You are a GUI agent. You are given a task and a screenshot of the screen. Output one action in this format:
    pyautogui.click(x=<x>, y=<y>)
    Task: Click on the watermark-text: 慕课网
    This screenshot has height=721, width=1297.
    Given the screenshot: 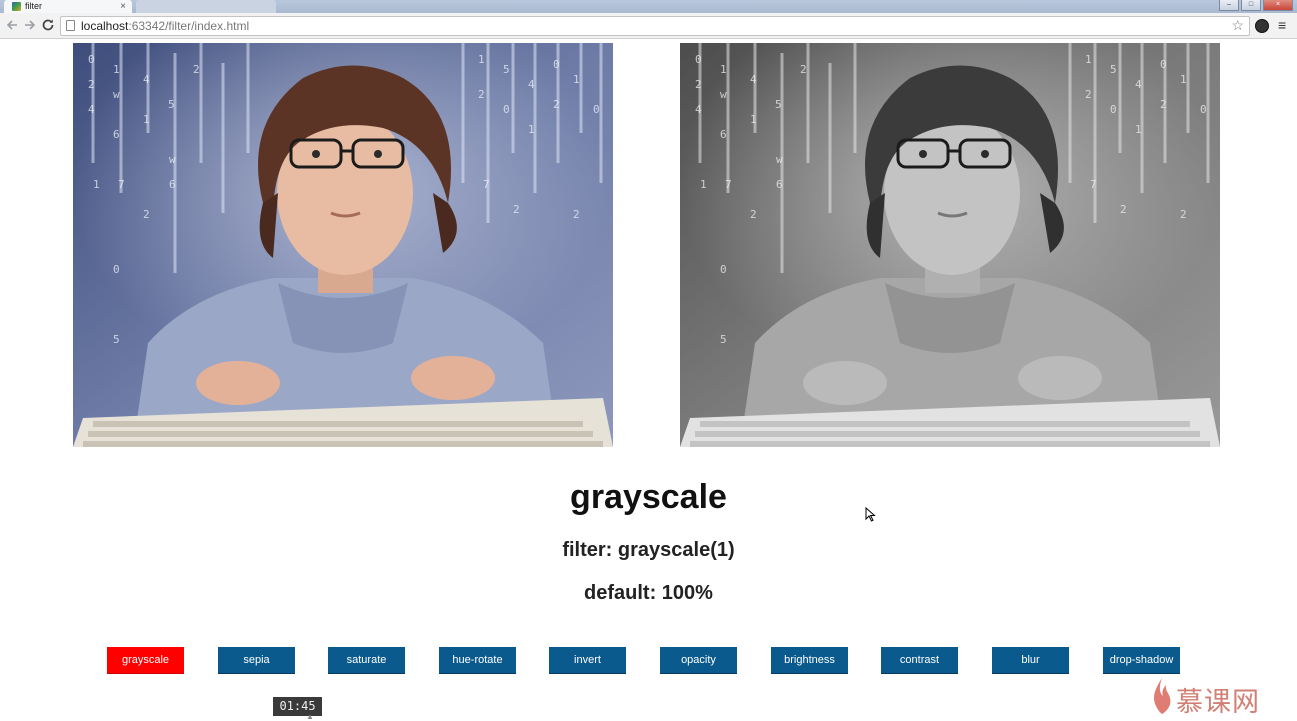 What is the action you would take?
    pyautogui.click(x=1218, y=702)
    